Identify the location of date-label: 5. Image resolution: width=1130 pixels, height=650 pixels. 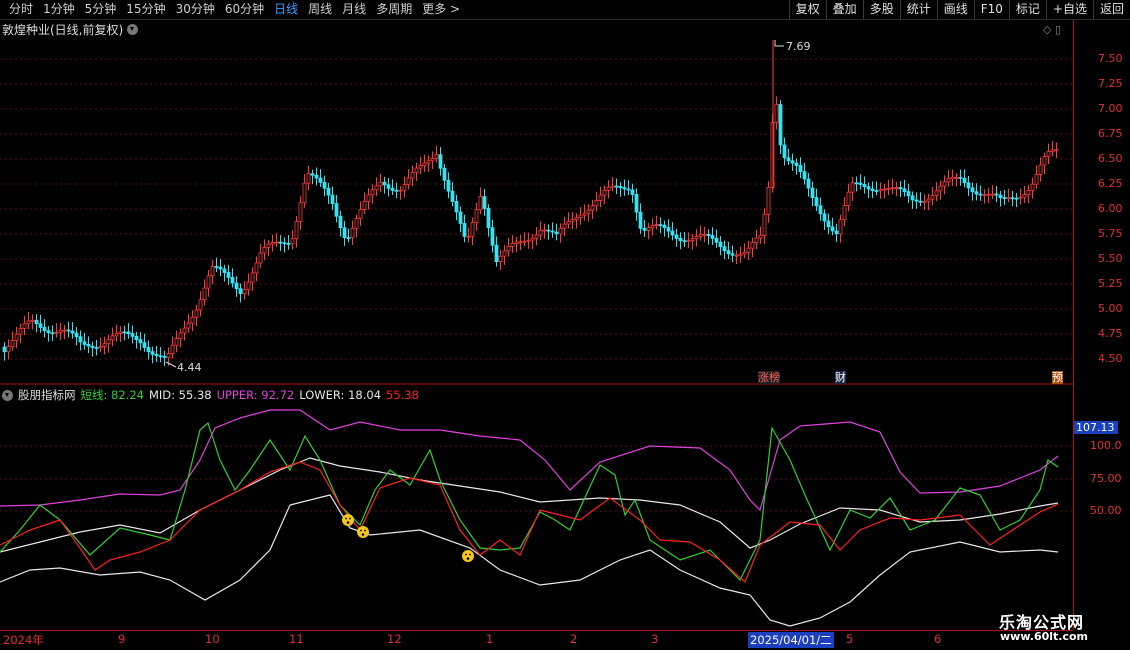
(850, 639).